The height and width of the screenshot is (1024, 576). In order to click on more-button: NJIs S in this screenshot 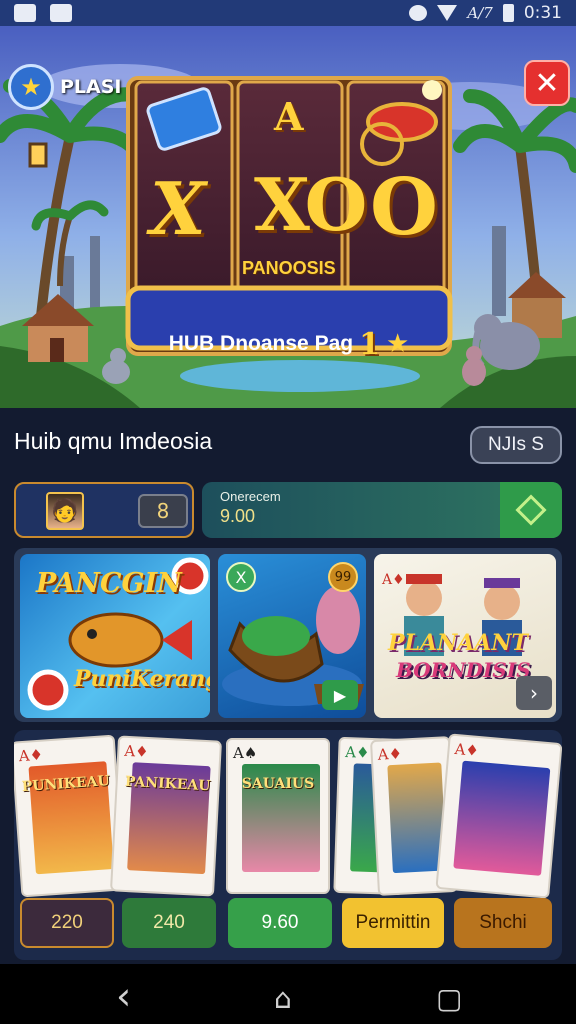, I will do `click(516, 445)`.